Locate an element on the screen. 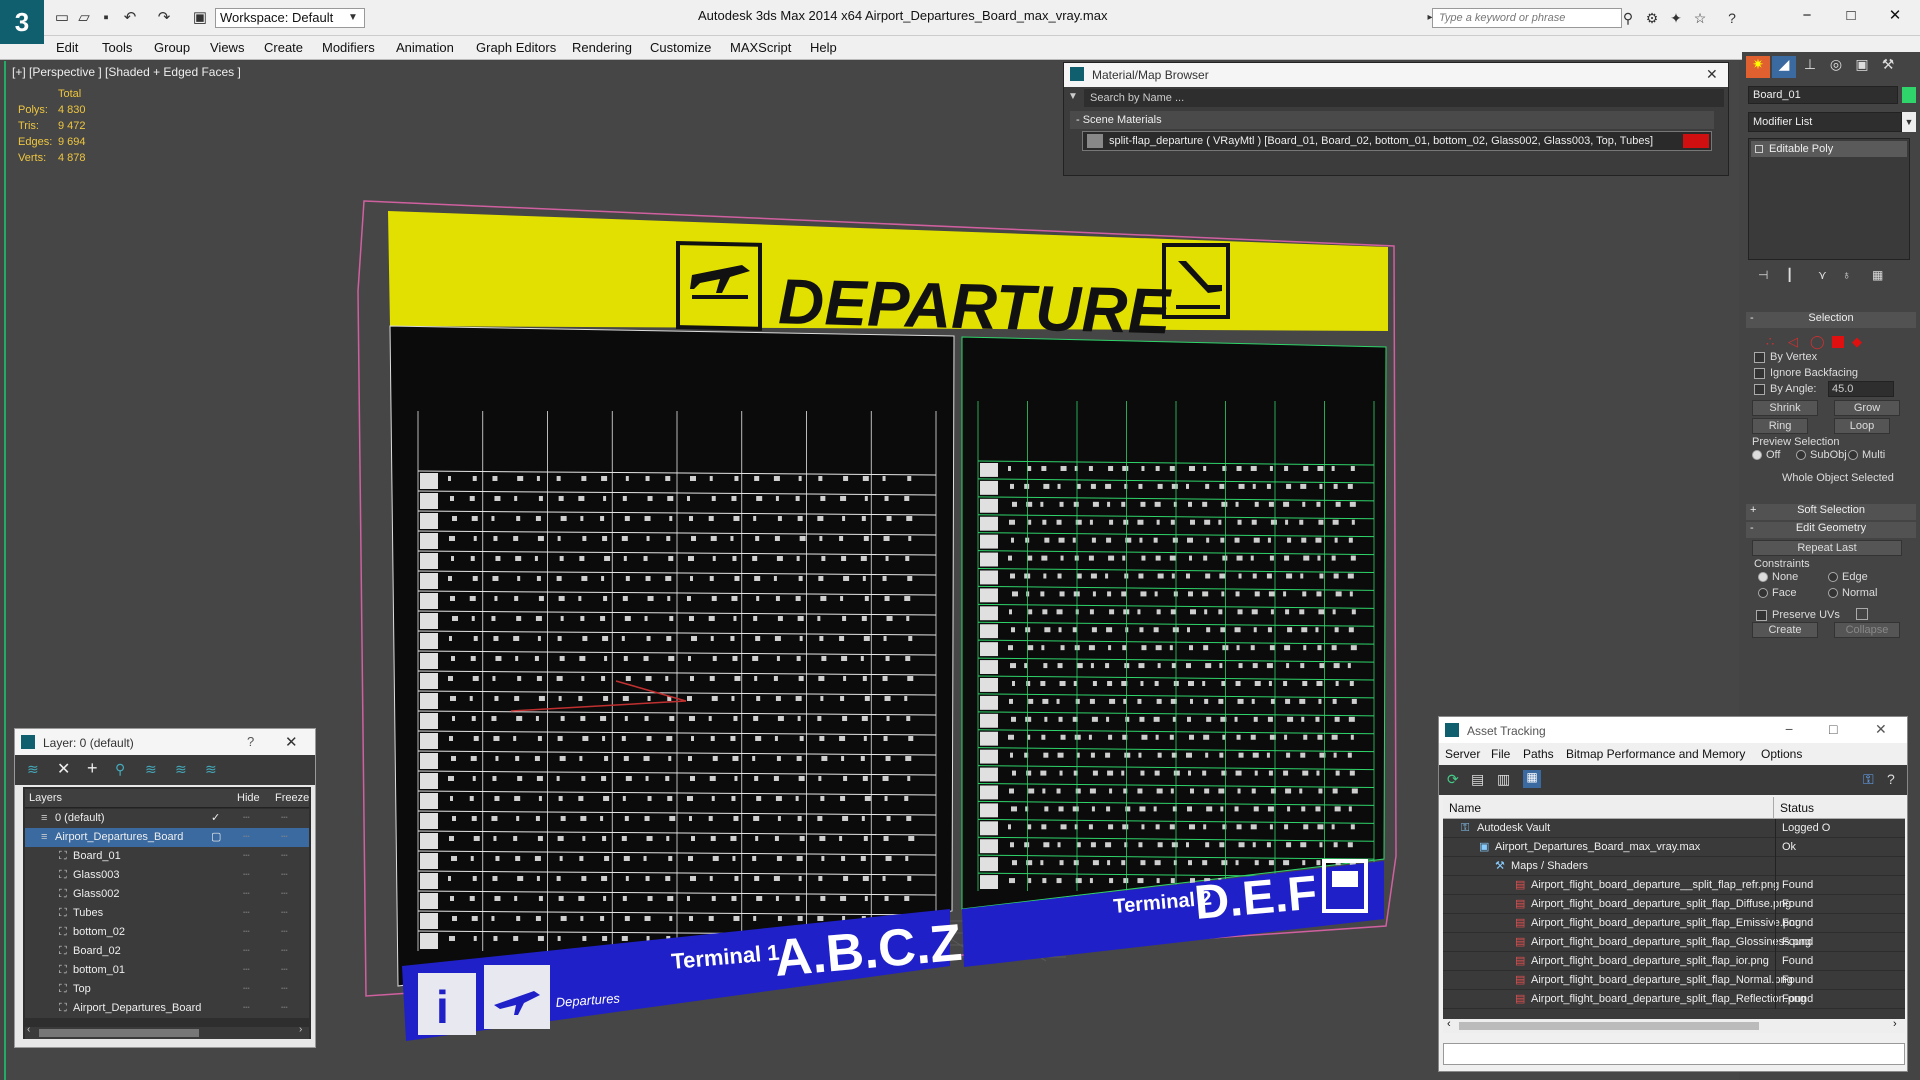  show-end-result-icon: ┃ is located at coordinates (1793, 275).